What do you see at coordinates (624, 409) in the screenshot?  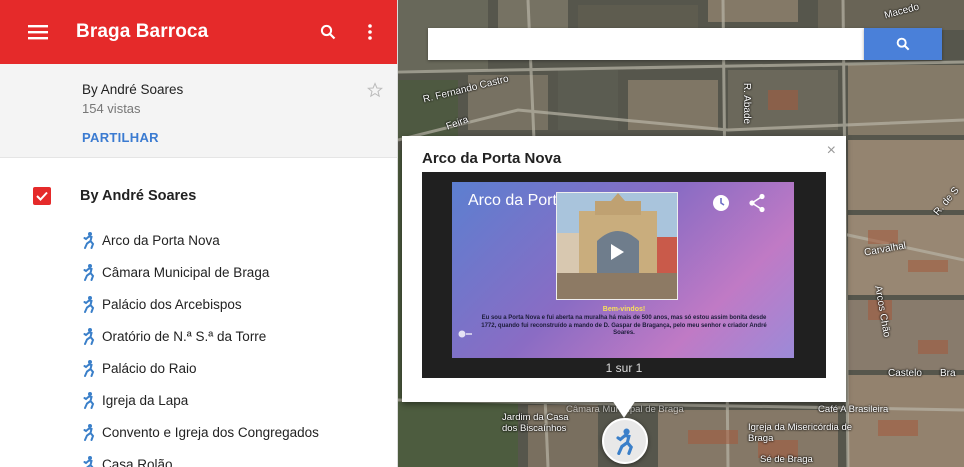 I see `info-window-pointer` at bounding box center [624, 409].